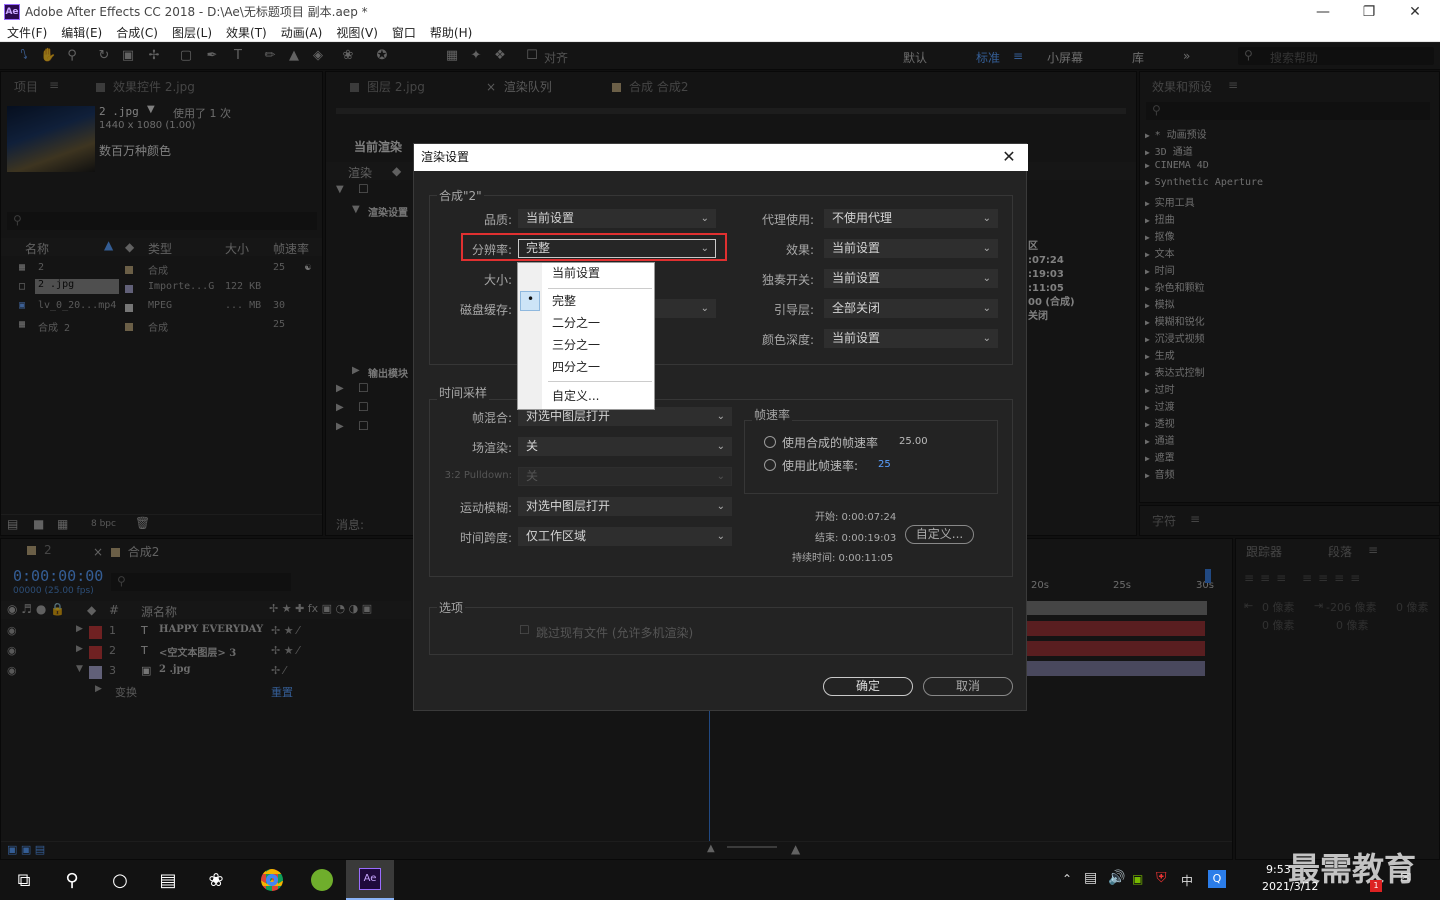 This screenshot has height=900, width=1440. I want to click on res-option-third: 三分之一, so click(586, 345).